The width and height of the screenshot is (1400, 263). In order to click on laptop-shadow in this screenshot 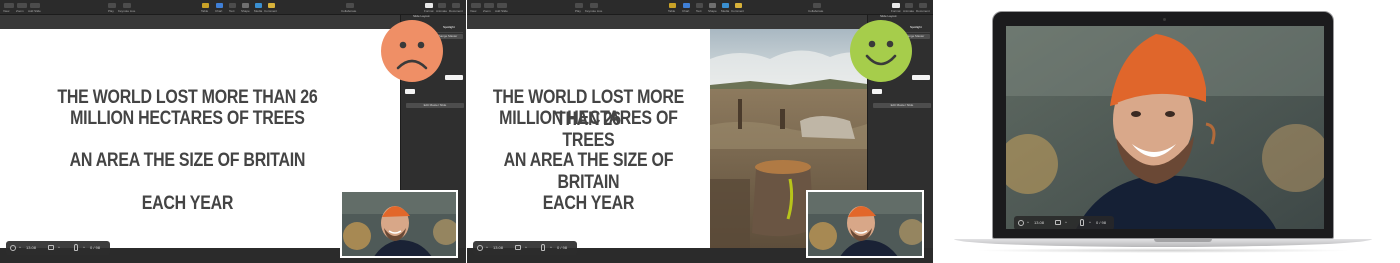, I will do `click(1163, 250)`.